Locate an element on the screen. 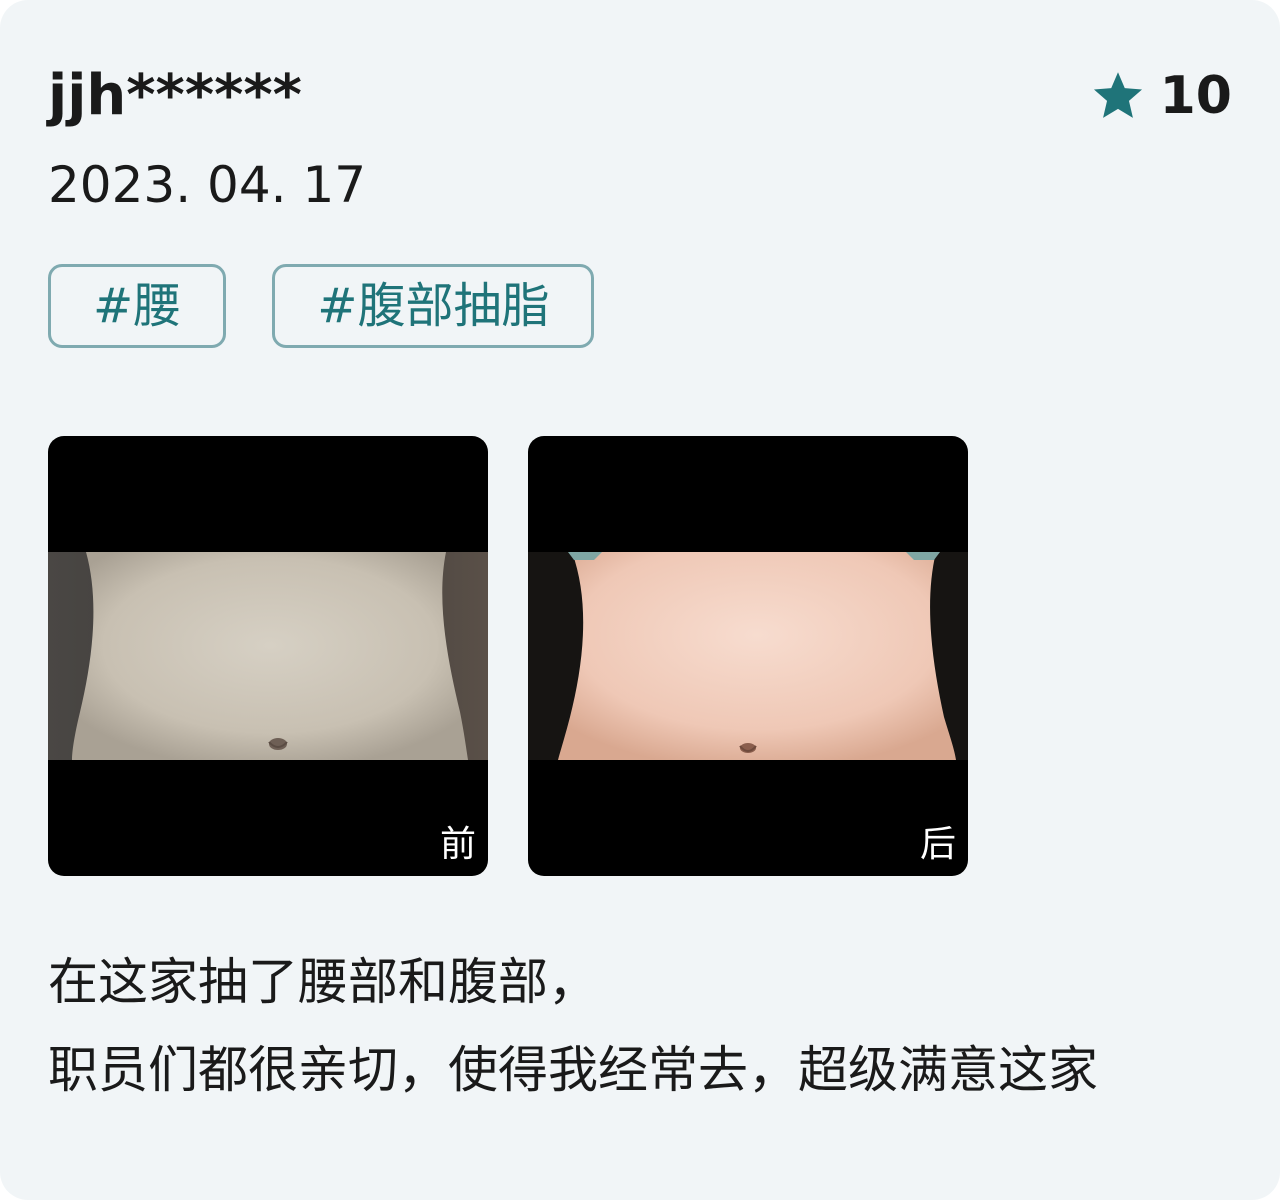  tag-abdominal-liposuction: #腹部抽脂 is located at coordinates (433, 306).